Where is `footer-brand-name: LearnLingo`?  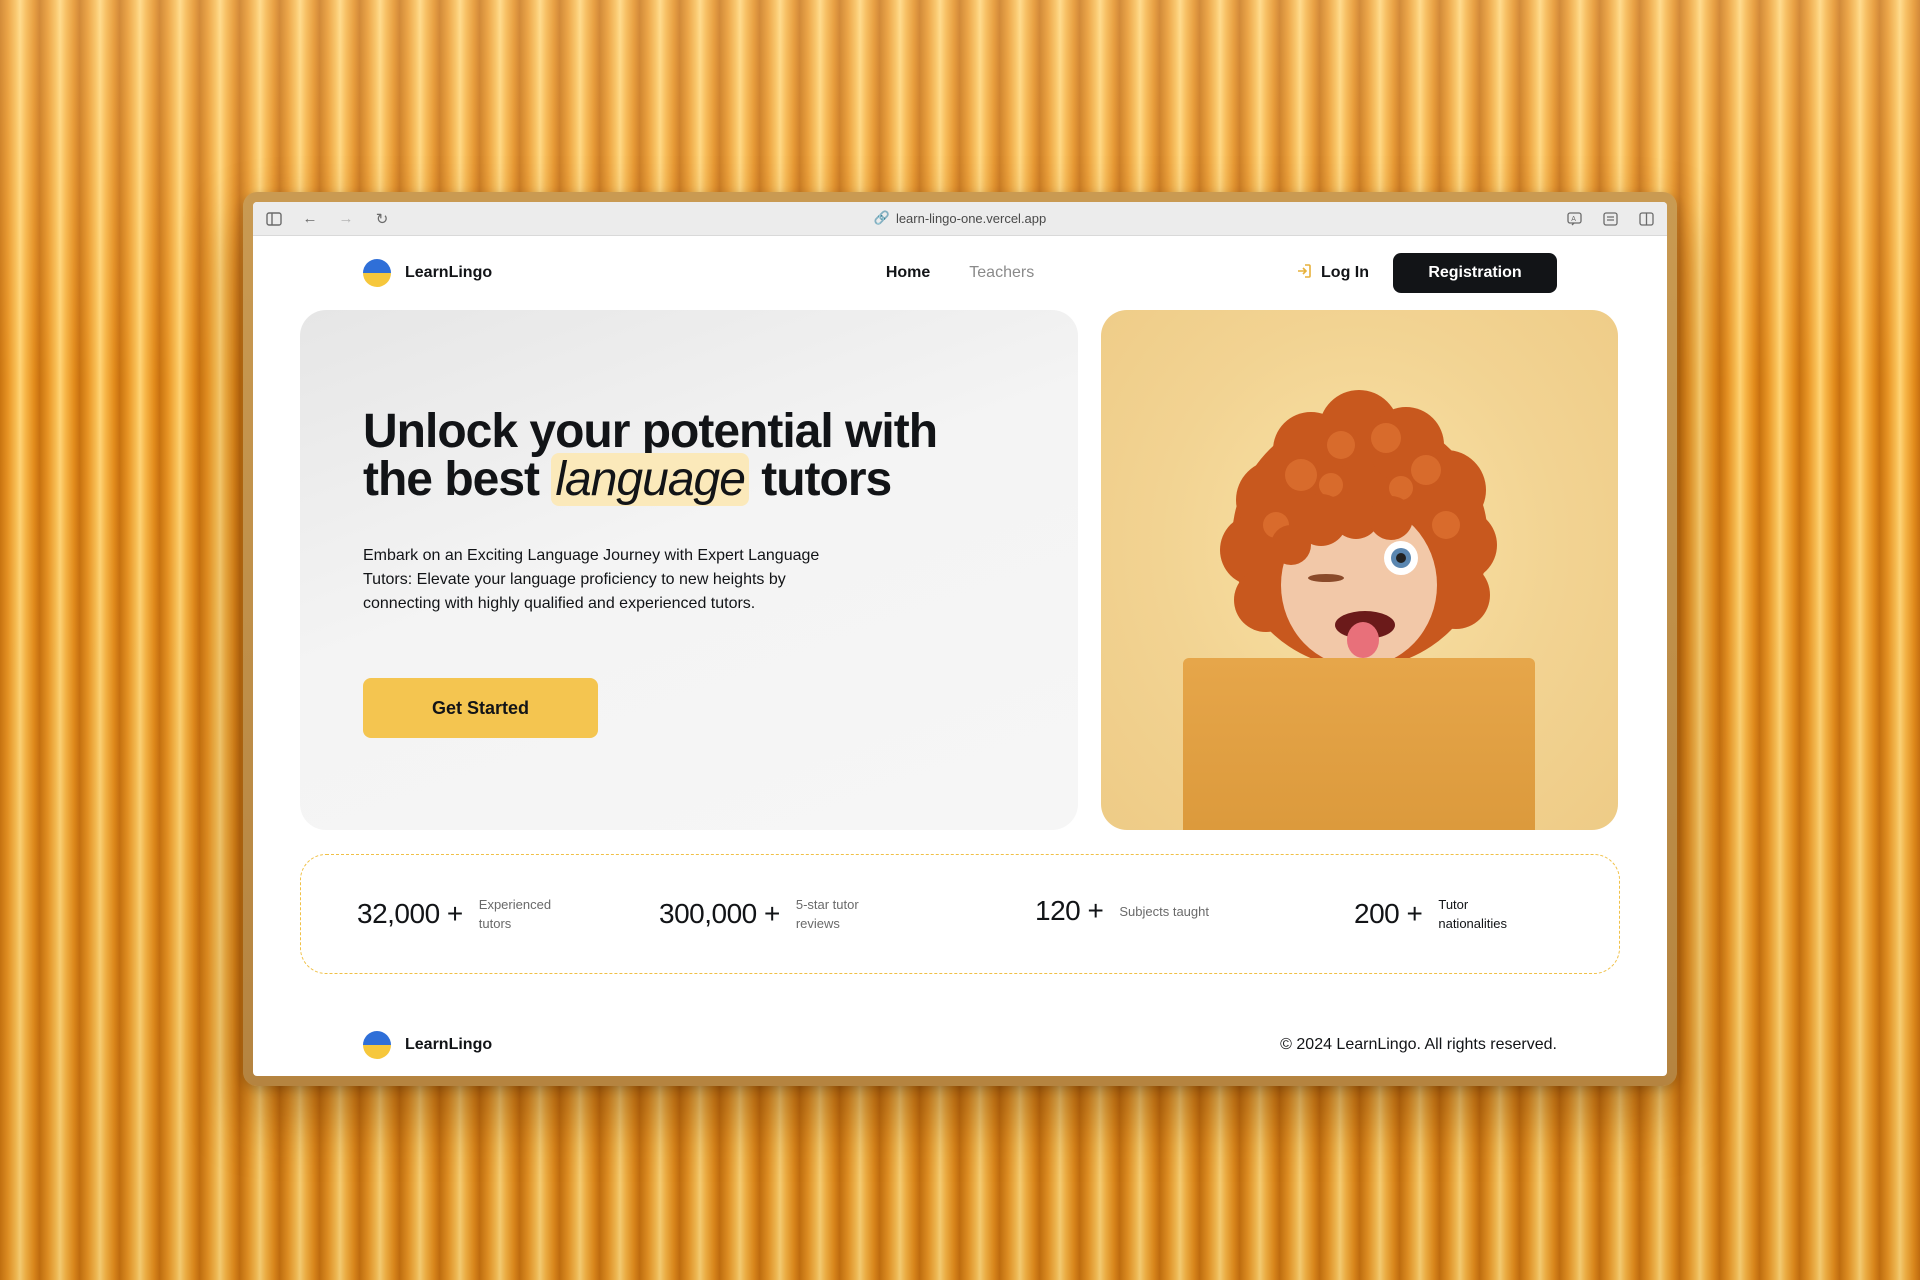
footer-brand-name: LearnLingo is located at coordinates (449, 1044).